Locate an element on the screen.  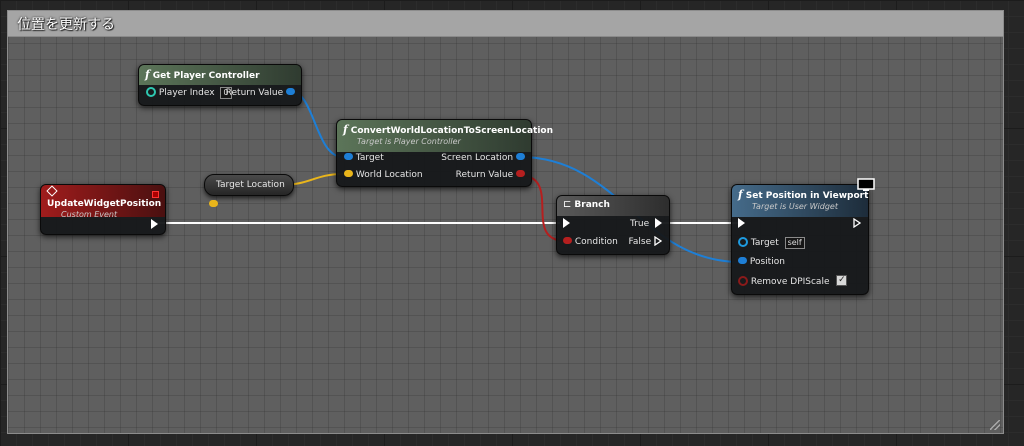
pin-label: Remove DPIScale is located at coordinates (790, 282).